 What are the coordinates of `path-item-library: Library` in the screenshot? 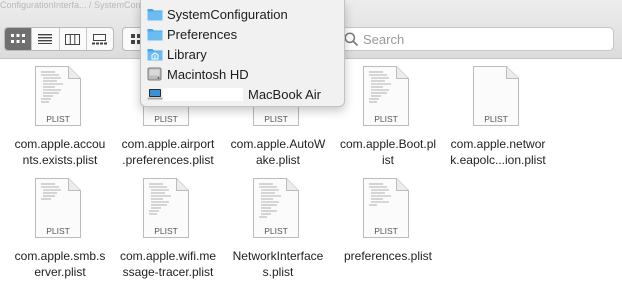 It's located at (242, 54).